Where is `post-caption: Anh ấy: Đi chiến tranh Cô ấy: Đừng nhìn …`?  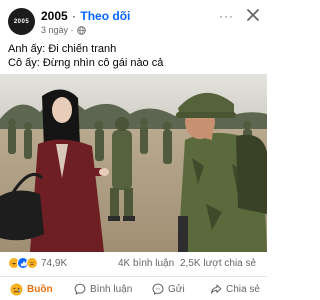
post-caption: Anh ấy: Đi chiến tranh Cô ấy: Đừng nhìn … is located at coordinates (85, 56).